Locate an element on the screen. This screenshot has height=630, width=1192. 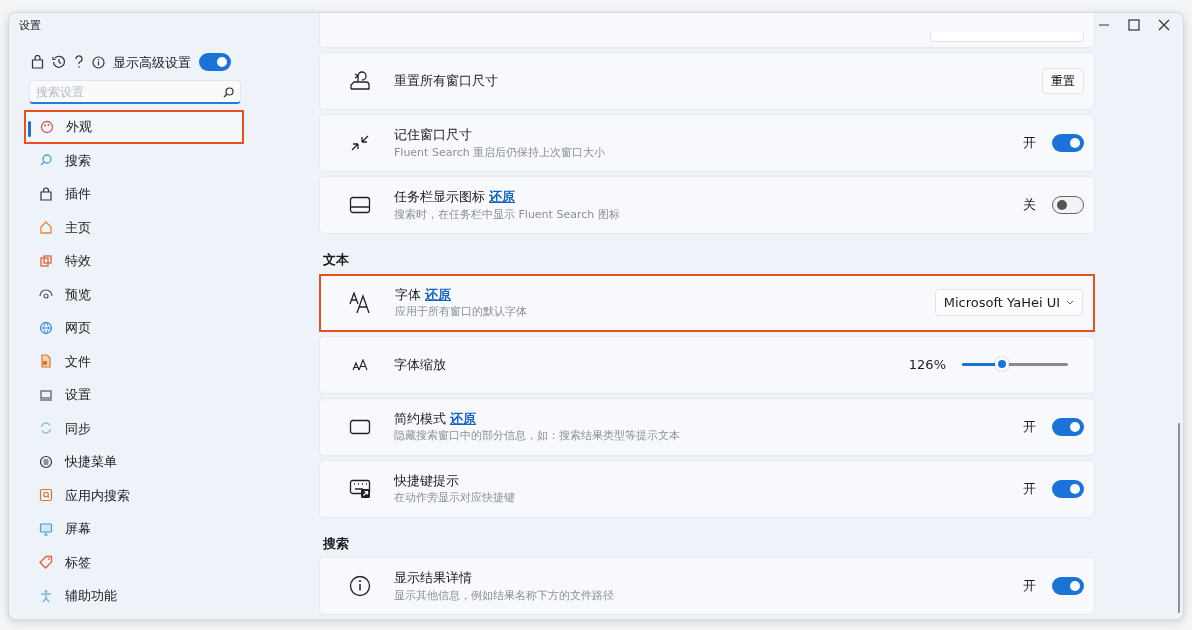
sidebar-item: 辅助功能 is located at coordinates (131, 596).